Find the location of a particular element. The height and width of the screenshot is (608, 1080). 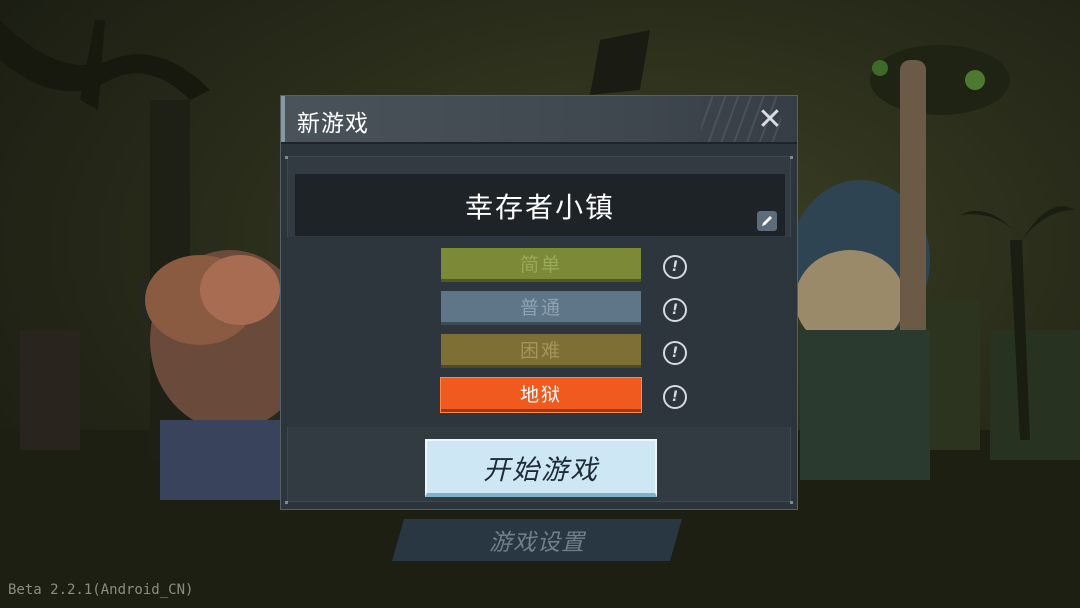

difficulty-easy-button: 简单 is located at coordinates (541, 265).